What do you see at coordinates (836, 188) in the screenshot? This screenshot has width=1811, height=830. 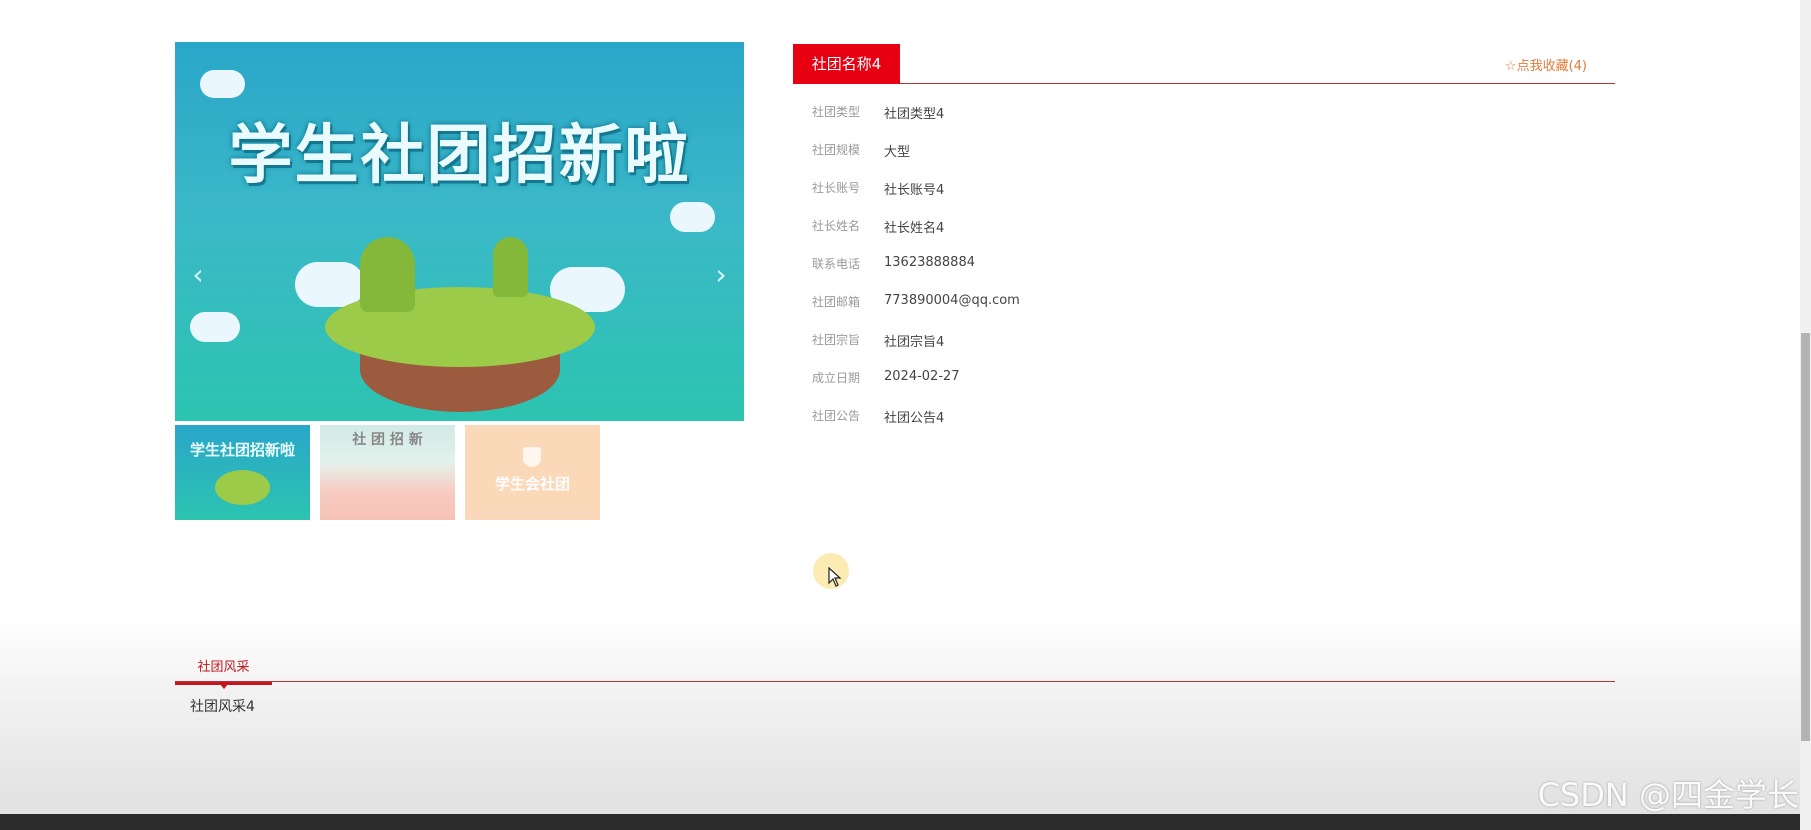 I see `field-label: 社长账号` at bounding box center [836, 188].